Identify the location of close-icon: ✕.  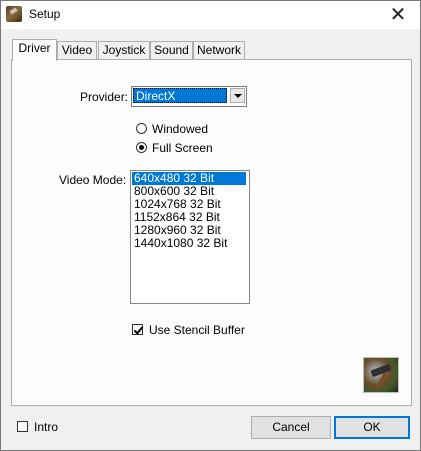
(398, 14).